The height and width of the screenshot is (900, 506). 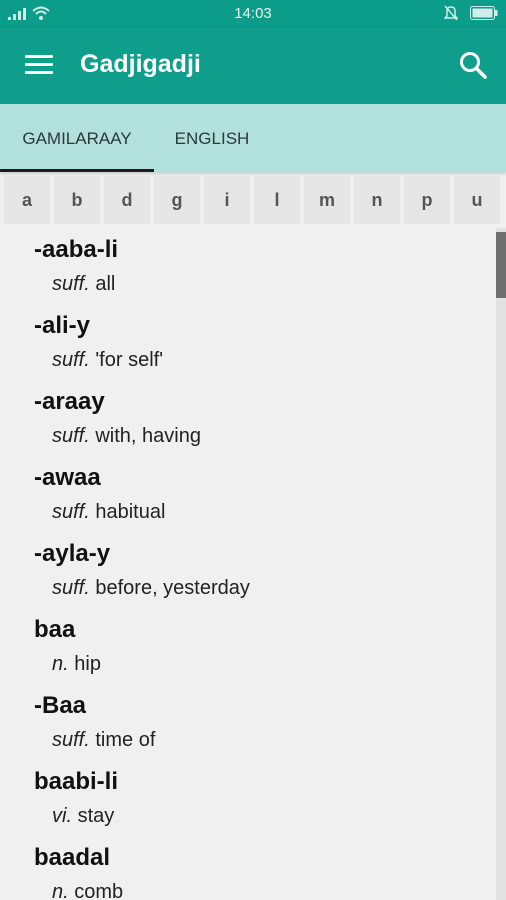 What do you see at coordinates (69, 401) in the screenshot?
I see `entry-headword: -araay` at bounding box center [69, 401].